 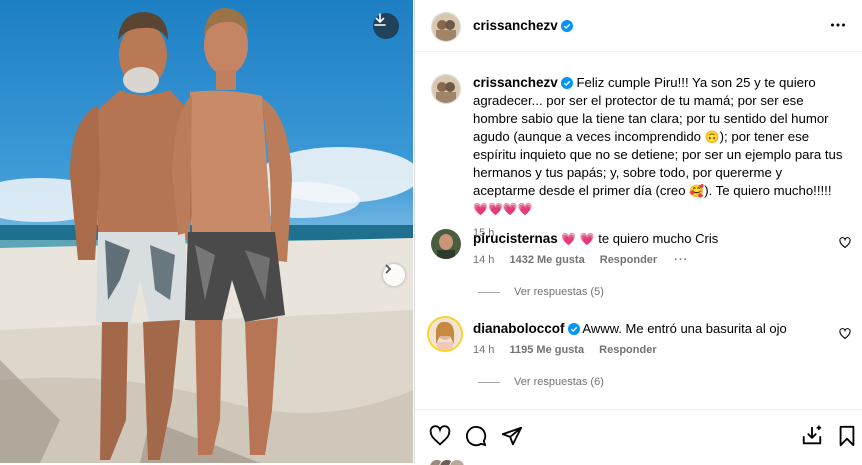 I want to click on share-button, so click(x=512, y=438).